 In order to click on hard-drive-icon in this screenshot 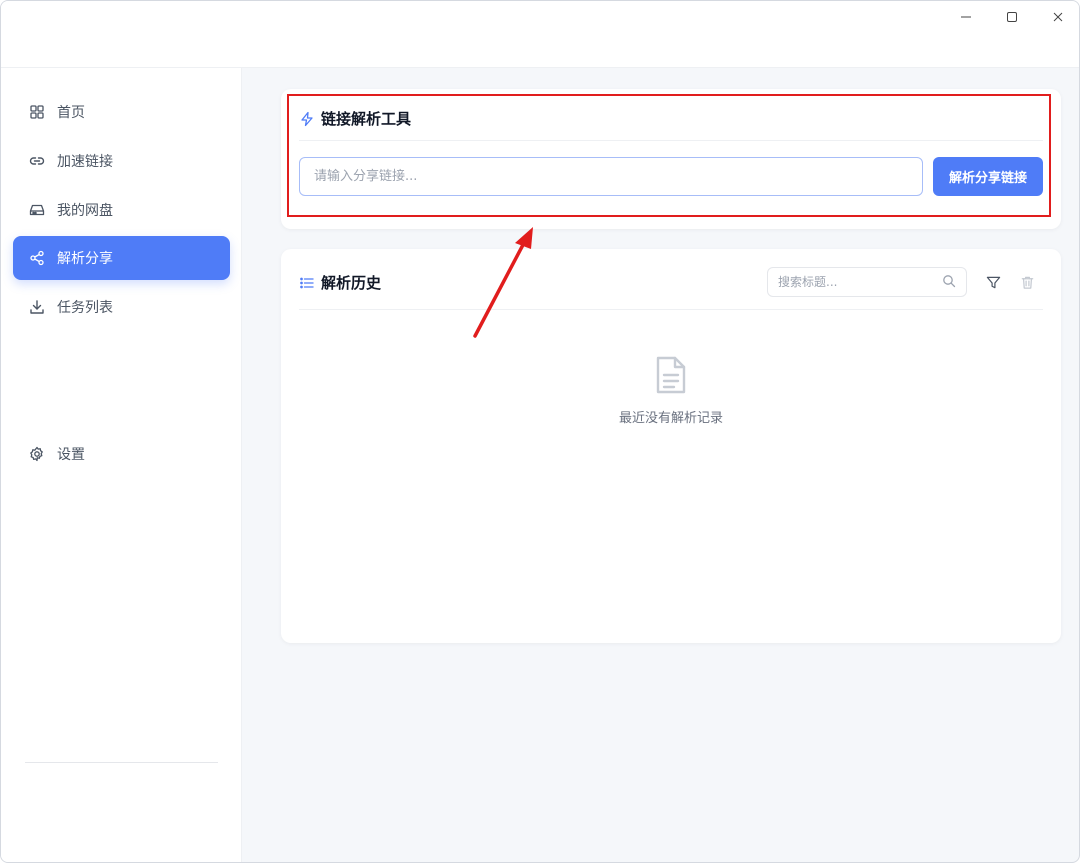, I will do `click(37, 210)`.